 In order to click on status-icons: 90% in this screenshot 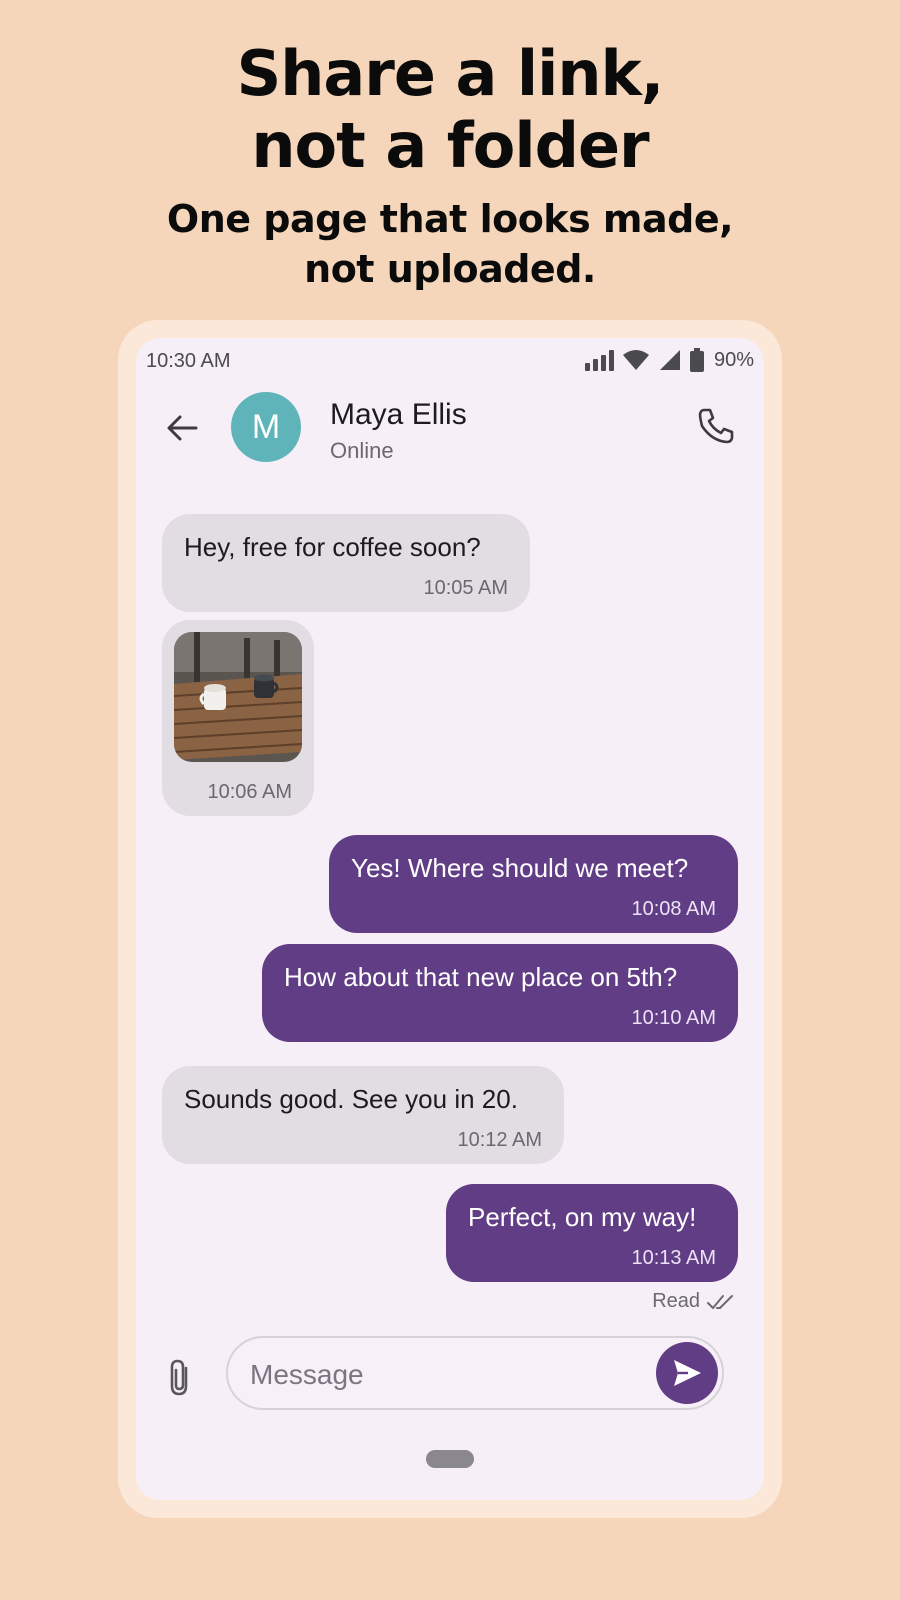, I will do `click(669, 360)`.